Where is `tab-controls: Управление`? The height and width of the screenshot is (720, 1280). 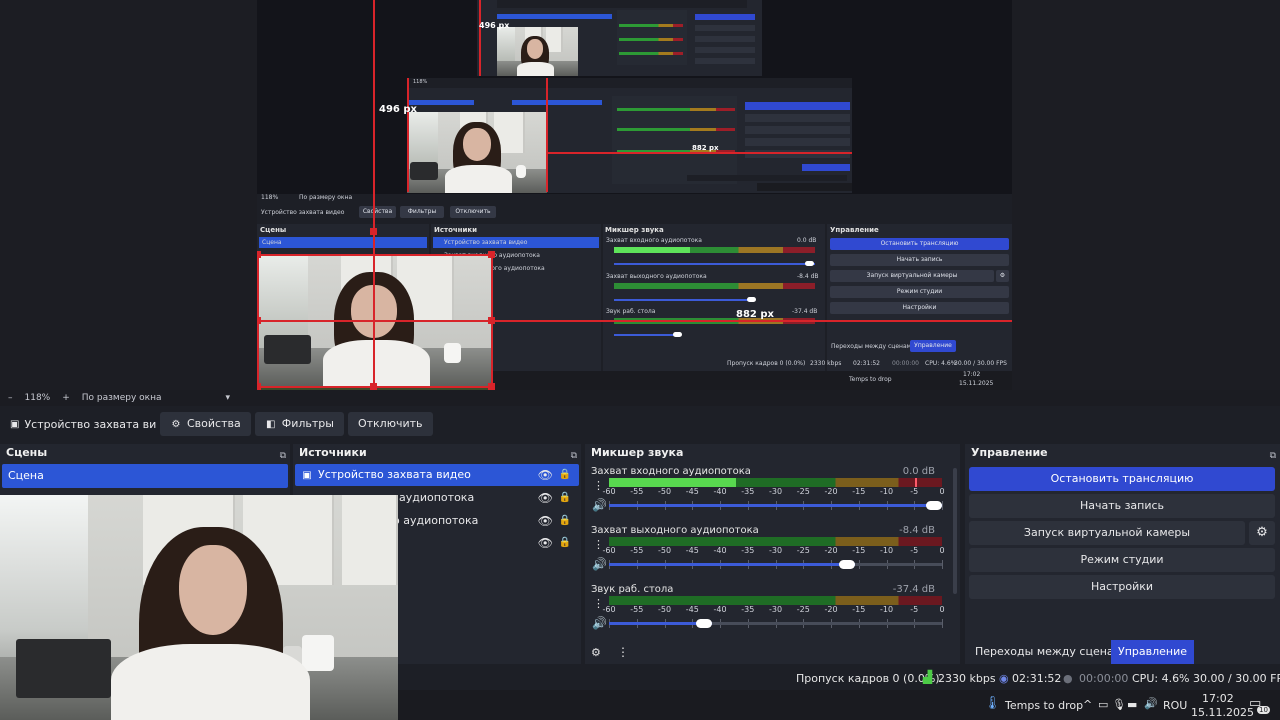 tab-controls: Управление is located at coordinates (1153, 652).